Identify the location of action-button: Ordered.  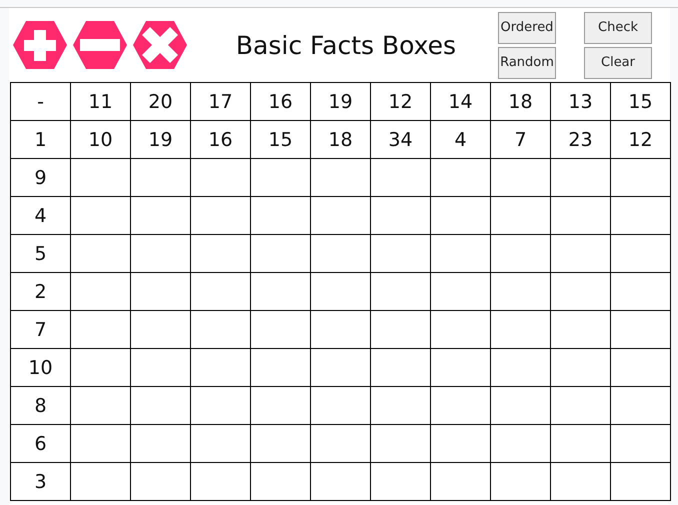
(527, 28).